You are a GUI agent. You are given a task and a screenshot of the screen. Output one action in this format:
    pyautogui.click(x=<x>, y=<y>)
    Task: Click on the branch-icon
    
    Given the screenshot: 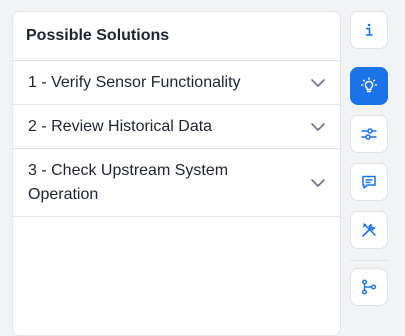 What is the action you would take?
    pyautogui.click(x=369, y=287)
    